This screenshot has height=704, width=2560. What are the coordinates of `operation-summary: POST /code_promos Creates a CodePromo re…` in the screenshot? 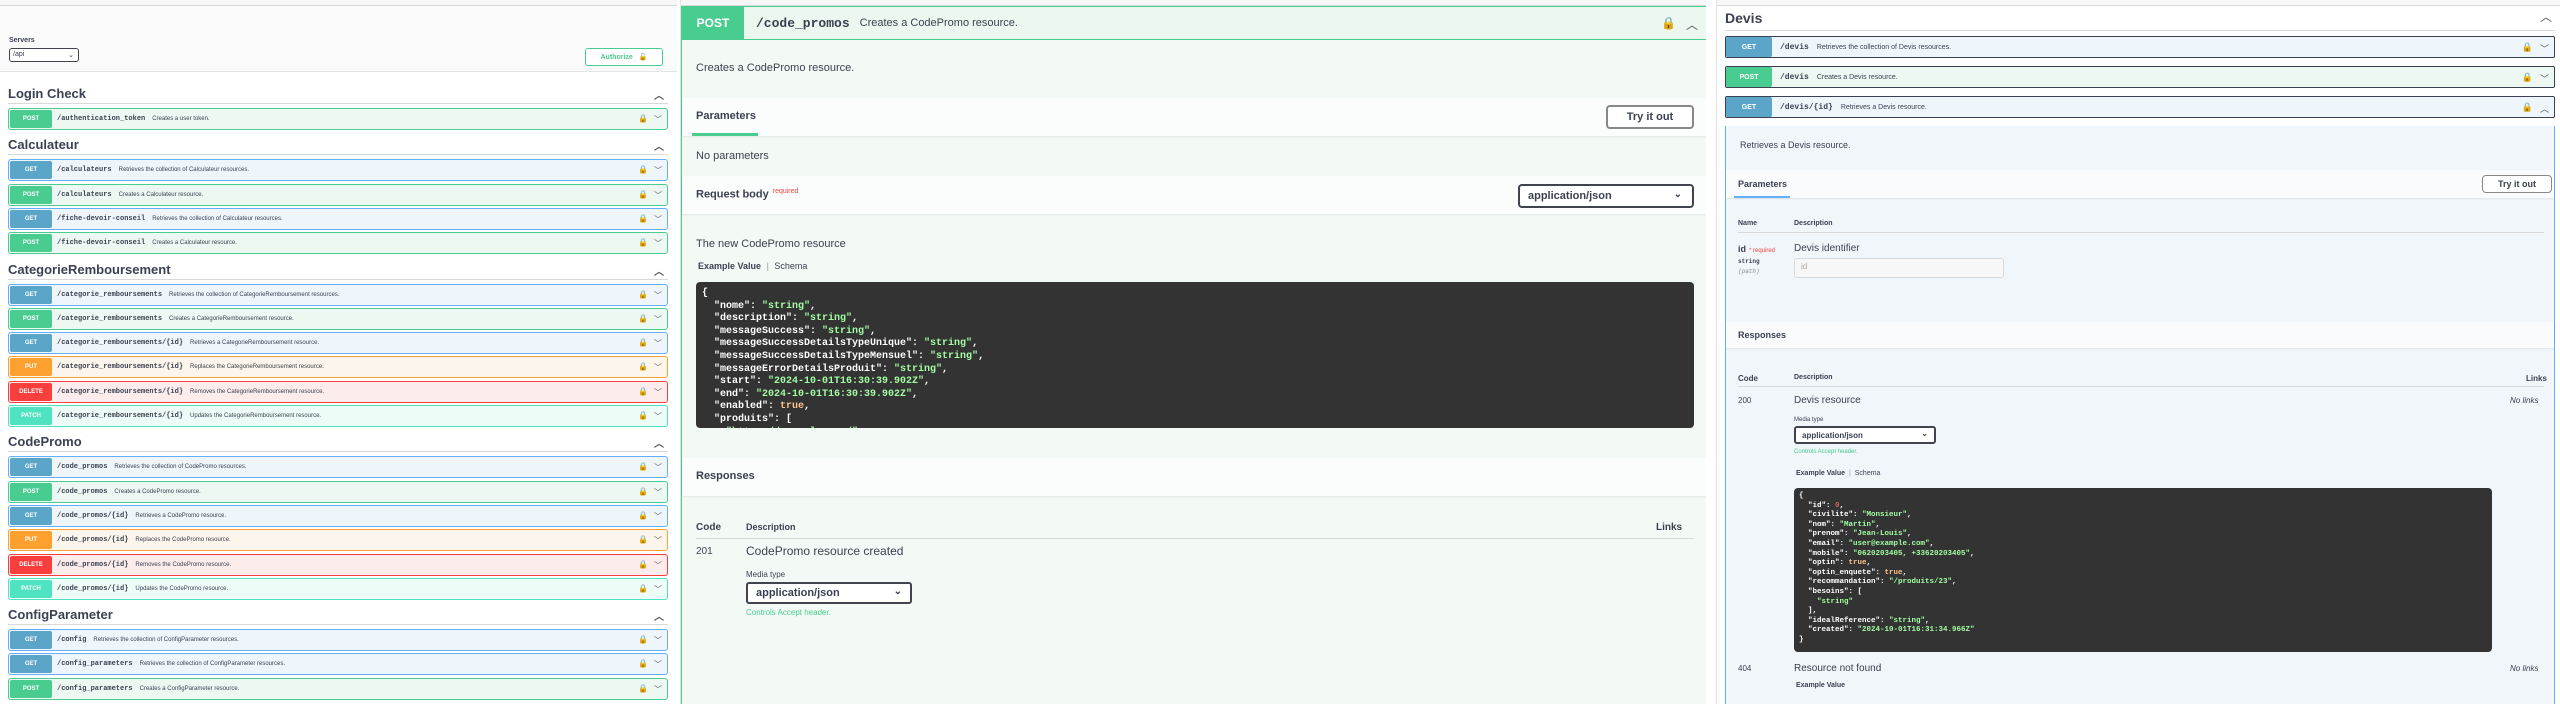 It's located at (1193, 23).